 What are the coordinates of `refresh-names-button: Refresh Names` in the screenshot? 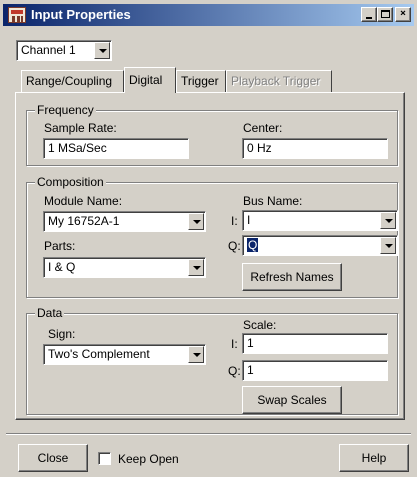 It's located at (292, 277).